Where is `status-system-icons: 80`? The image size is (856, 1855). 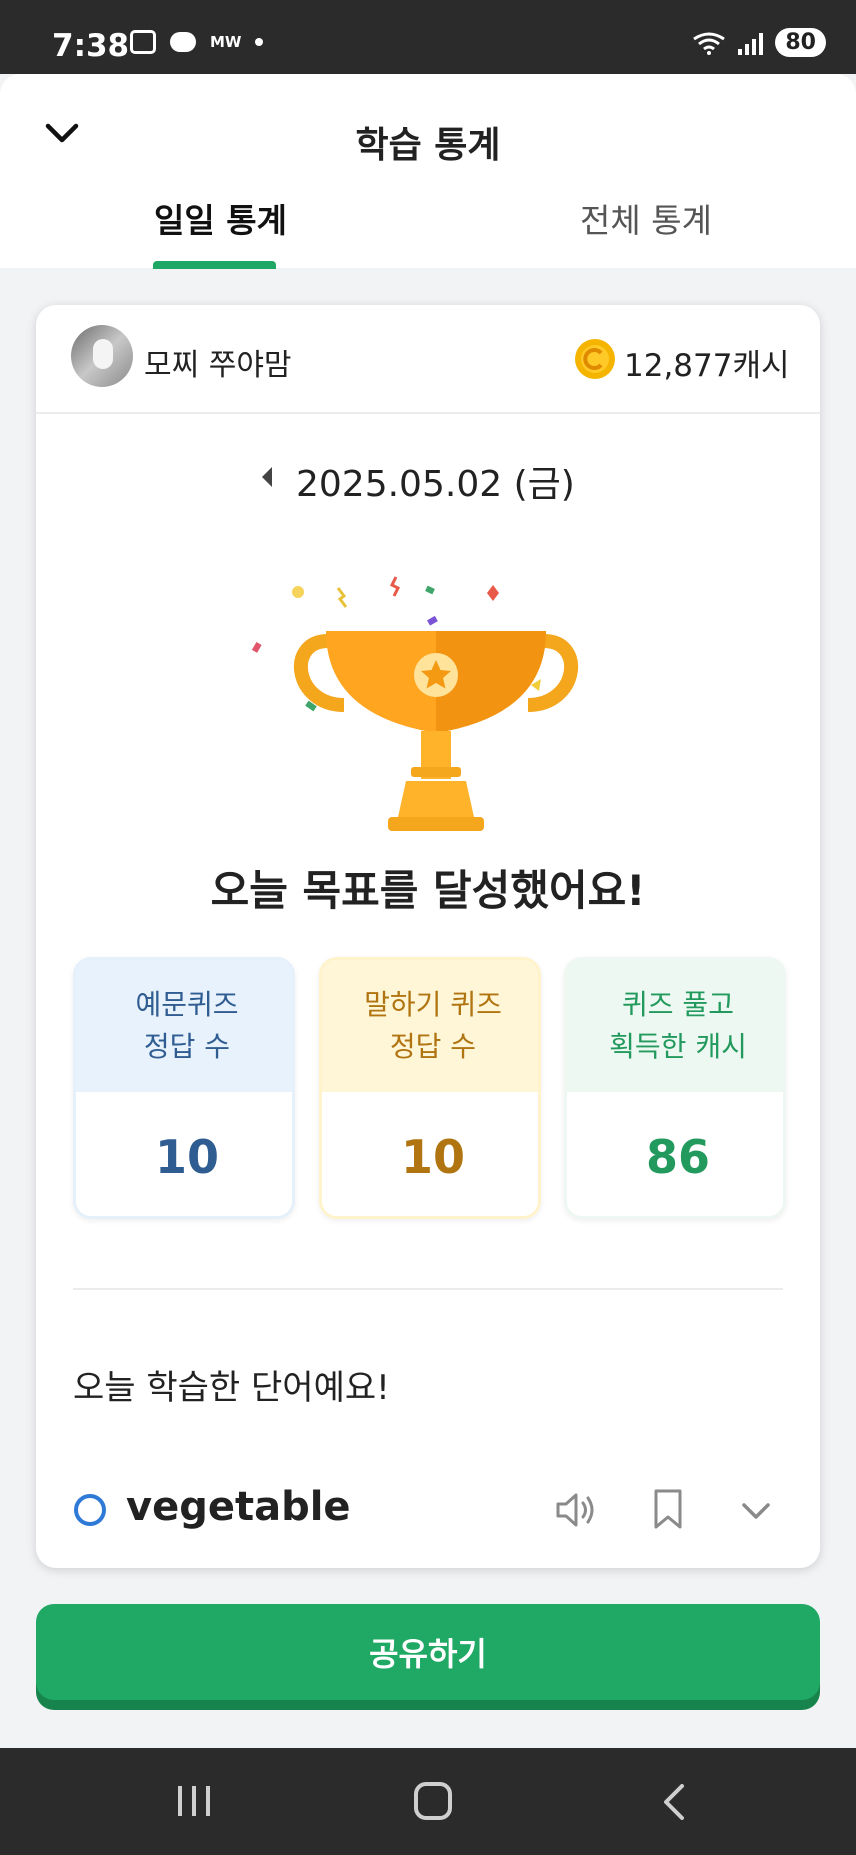
status-system-icons: 80 is located at coordinates (759, 42).